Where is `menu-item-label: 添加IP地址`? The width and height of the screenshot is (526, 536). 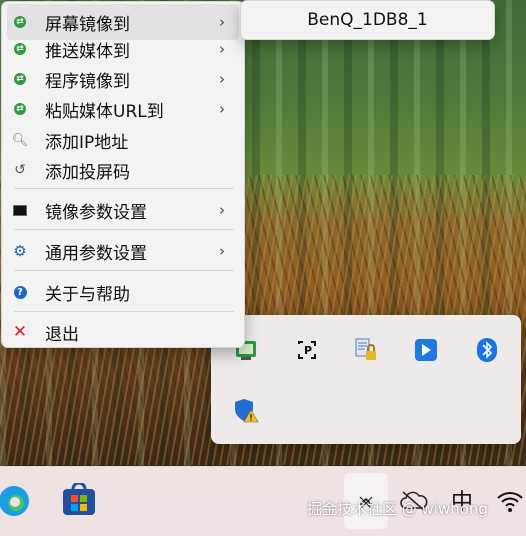 menu-item-label: 添加IP地址 is located at coordinates (87, 142).